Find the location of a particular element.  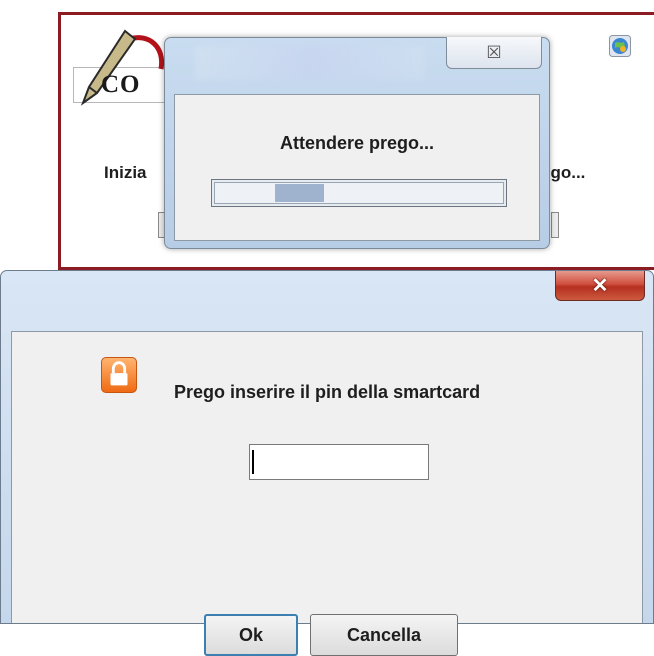

ok-button: Ok is located at coordinates (251, 635).